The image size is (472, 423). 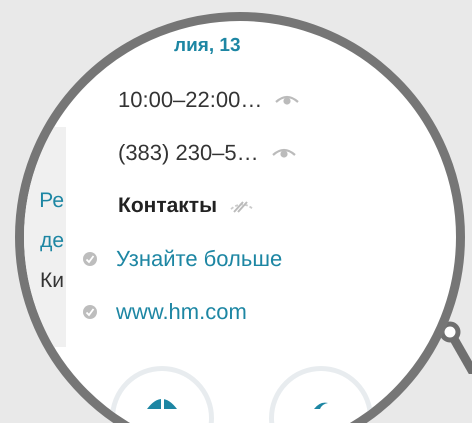 I want to click on side-text: Ки, so click(x=52, y=281).